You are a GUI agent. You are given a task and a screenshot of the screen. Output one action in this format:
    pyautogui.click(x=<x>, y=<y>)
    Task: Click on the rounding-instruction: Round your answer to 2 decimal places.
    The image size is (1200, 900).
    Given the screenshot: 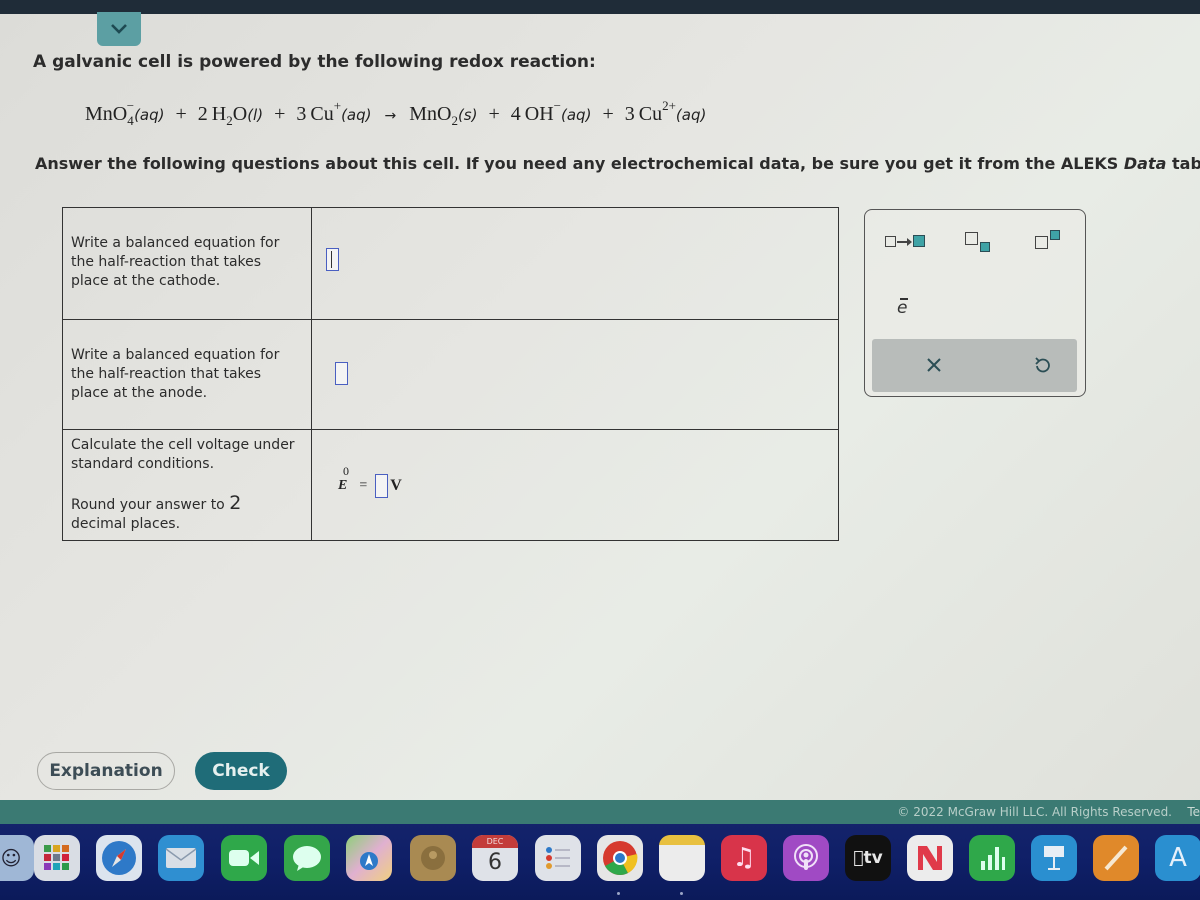 What is the action you would take?
    pyautogui.click(x=156, y=512)
    